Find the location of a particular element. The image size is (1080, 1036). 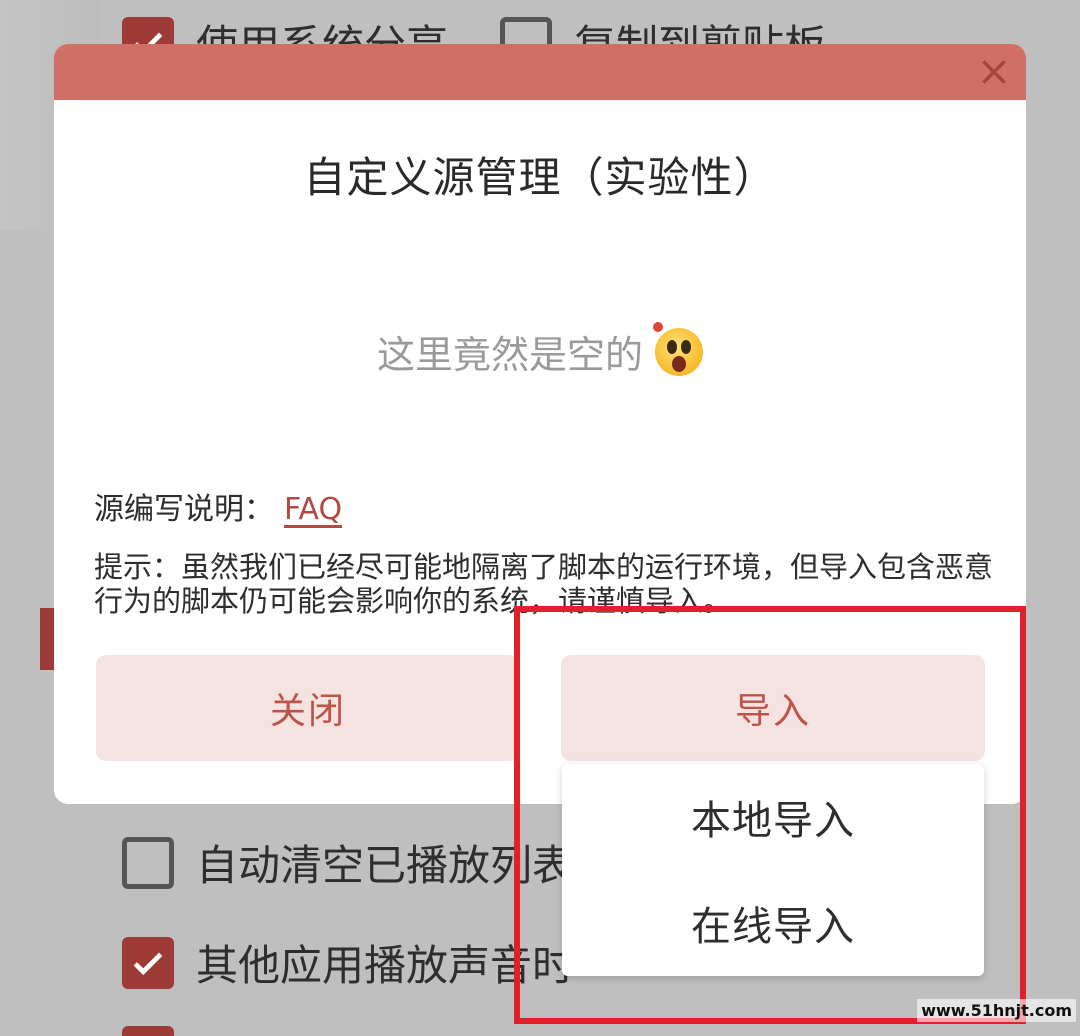

close-button: 关闭 is located at coordinates (308, 708).